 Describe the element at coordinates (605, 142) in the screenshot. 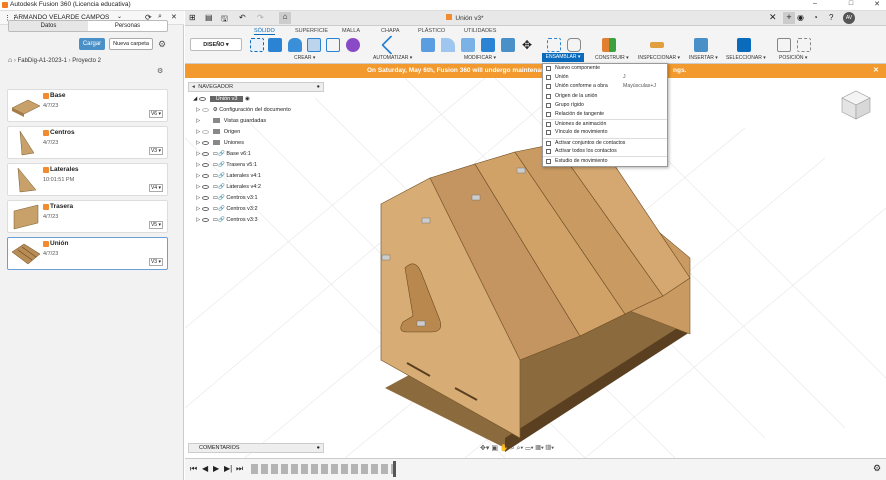

I see `menu-item-enable-contact-sets: Activar conjuntos de contactos` at that location.